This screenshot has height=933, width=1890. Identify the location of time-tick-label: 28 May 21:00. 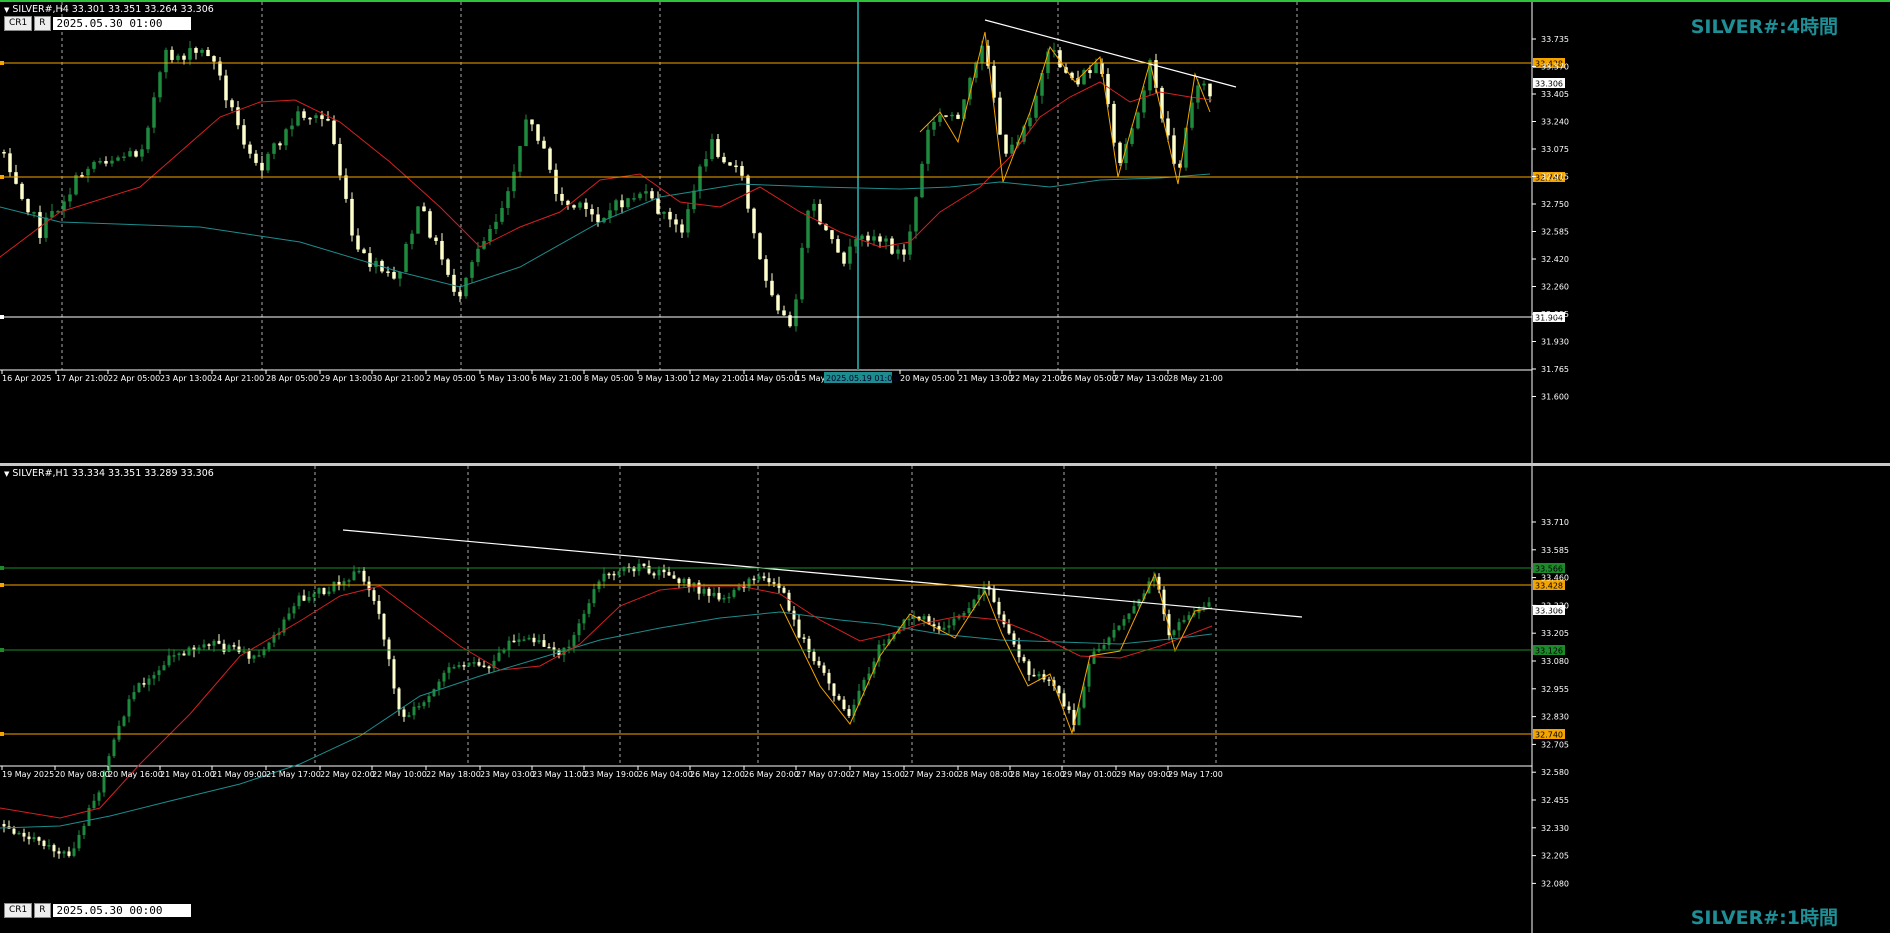
(1195, 378).